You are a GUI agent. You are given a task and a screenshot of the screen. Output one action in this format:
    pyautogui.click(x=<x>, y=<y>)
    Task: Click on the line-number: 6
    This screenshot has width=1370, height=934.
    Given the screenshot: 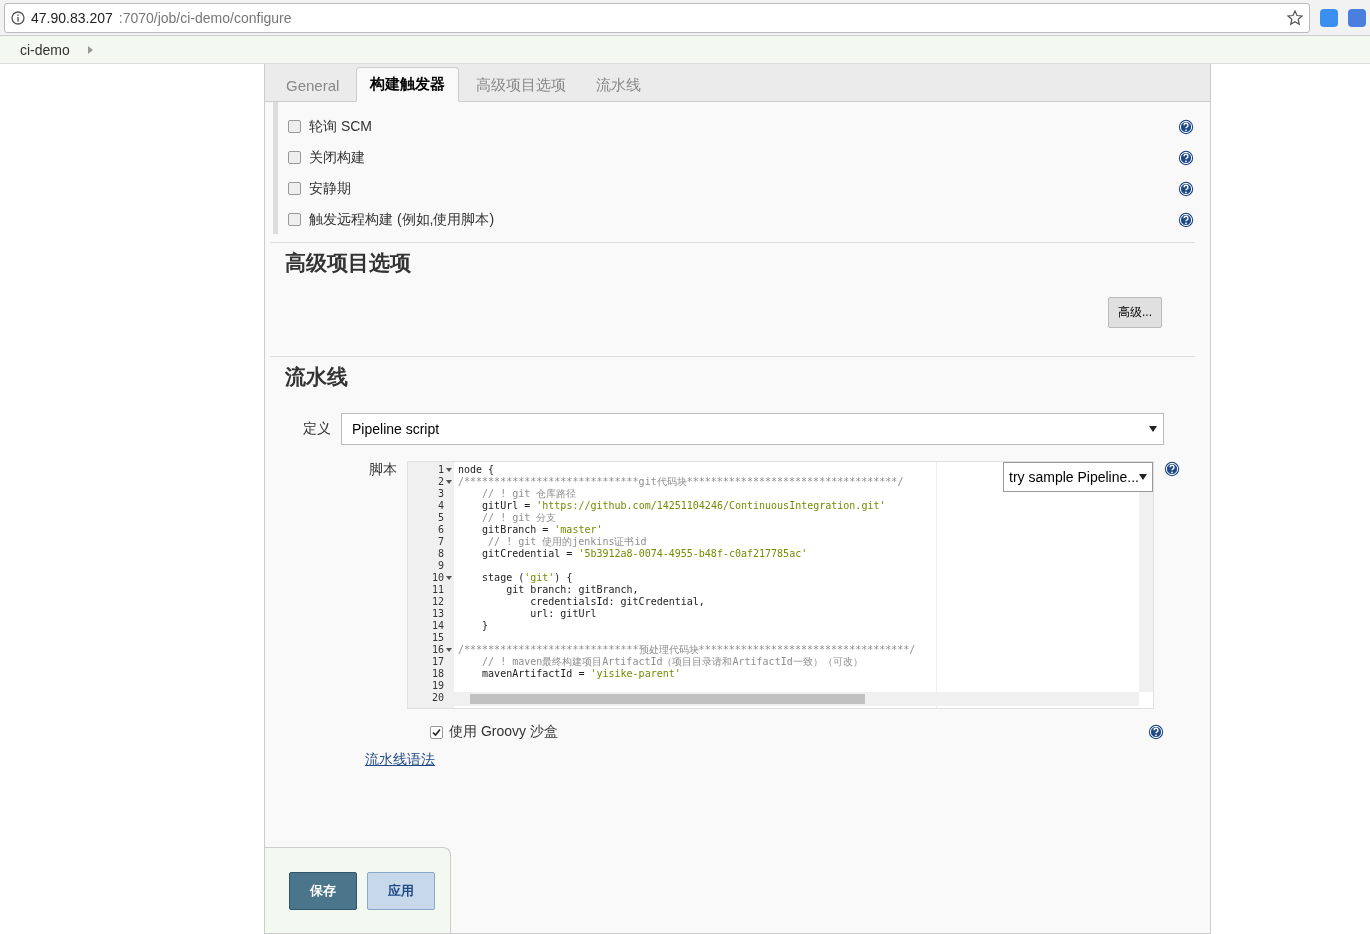 What is the action you would take?
    pyautogui.click(x=440, y=530)
    